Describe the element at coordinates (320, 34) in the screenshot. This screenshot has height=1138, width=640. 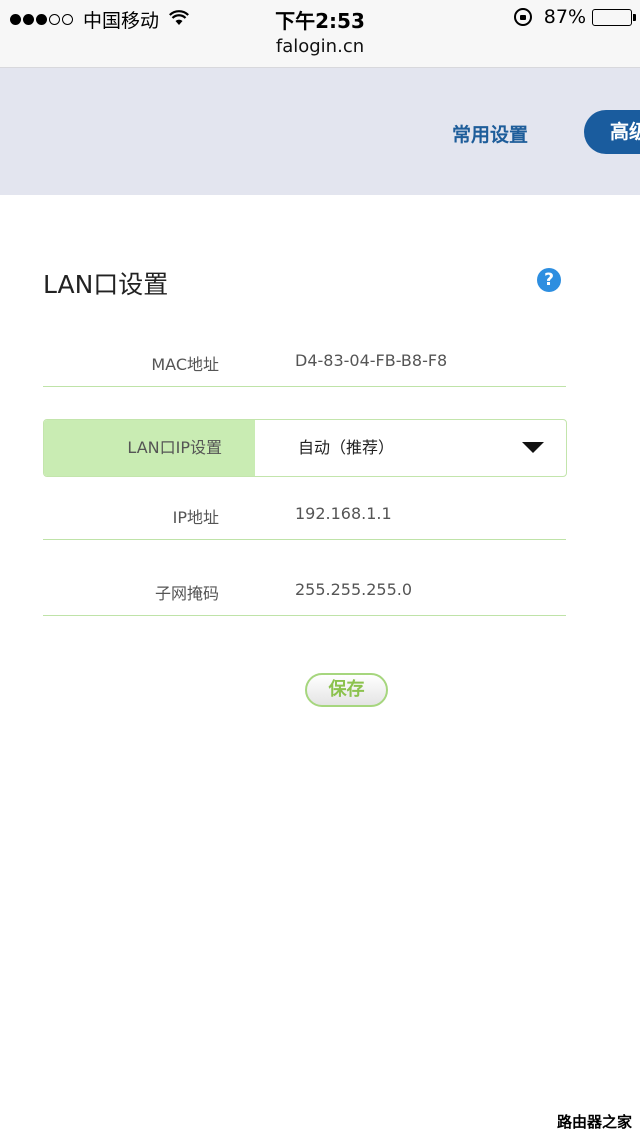
I see `status-bar: 中国移动 下午2:53 falogin.cn 87%` at that location.